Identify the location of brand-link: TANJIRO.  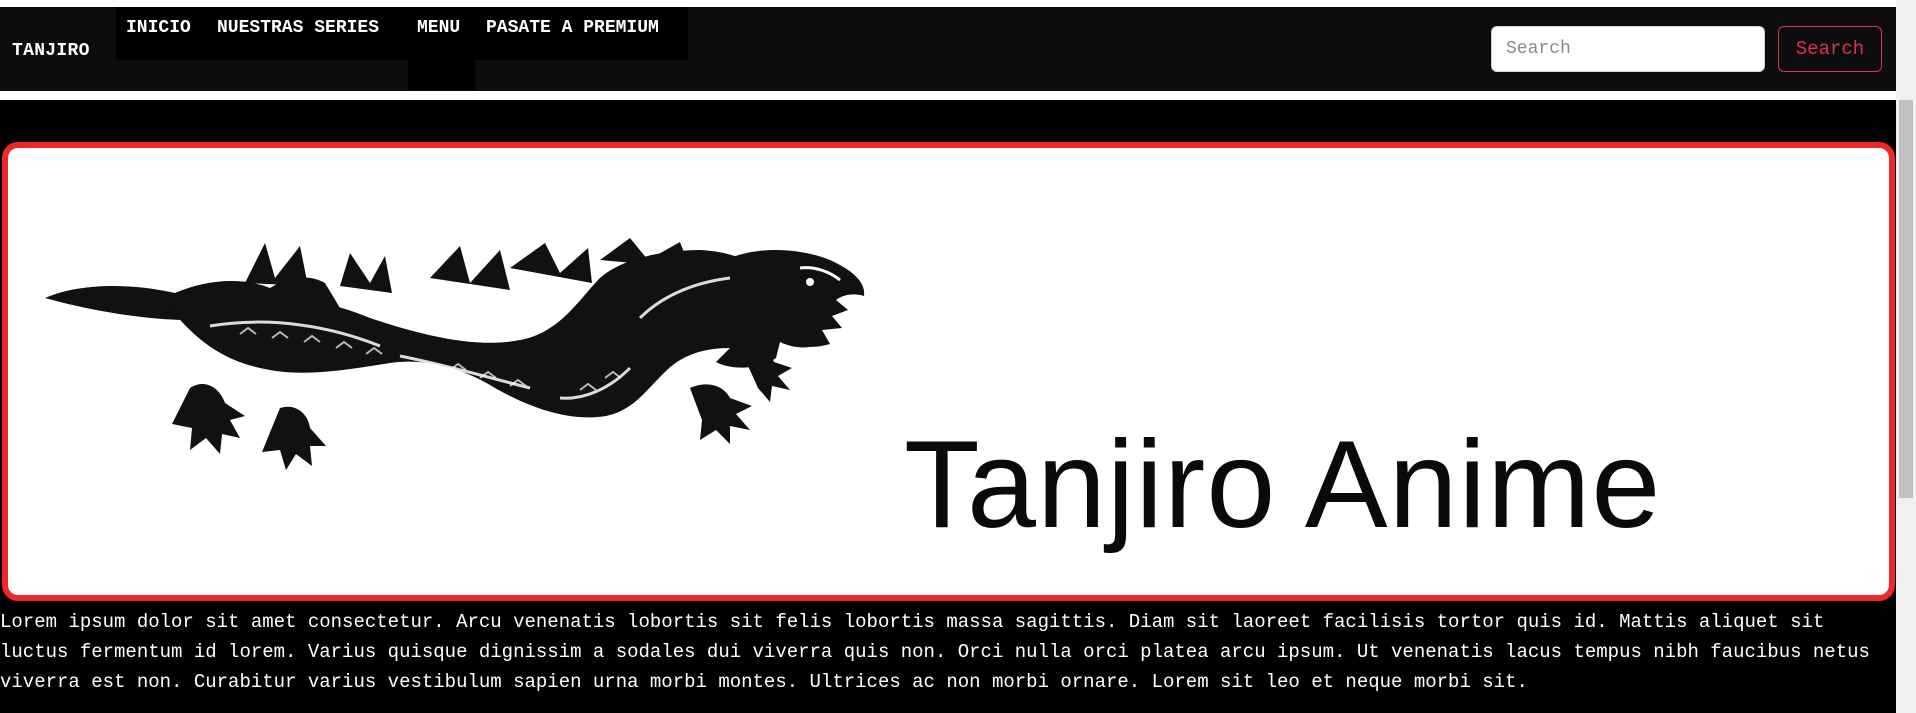
(51, 51).